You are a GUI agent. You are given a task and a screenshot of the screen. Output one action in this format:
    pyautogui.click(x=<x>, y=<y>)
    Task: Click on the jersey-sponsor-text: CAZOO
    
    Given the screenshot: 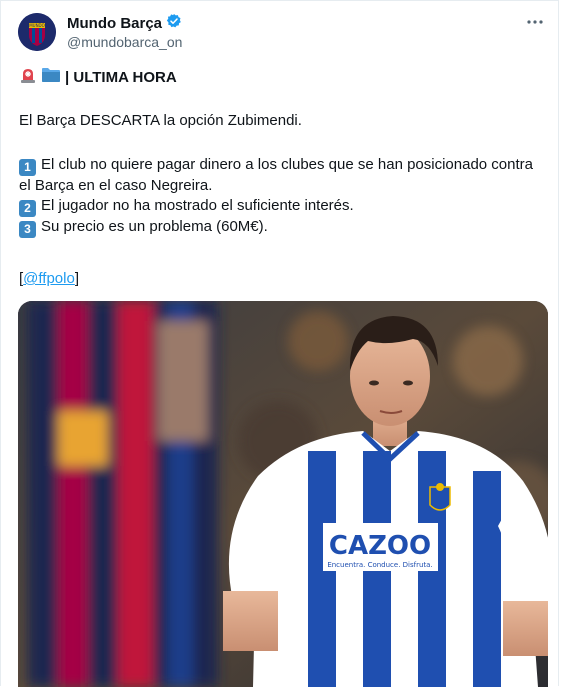 What is the action you would take?
    pyautogui.click(x=380, y=546)
    